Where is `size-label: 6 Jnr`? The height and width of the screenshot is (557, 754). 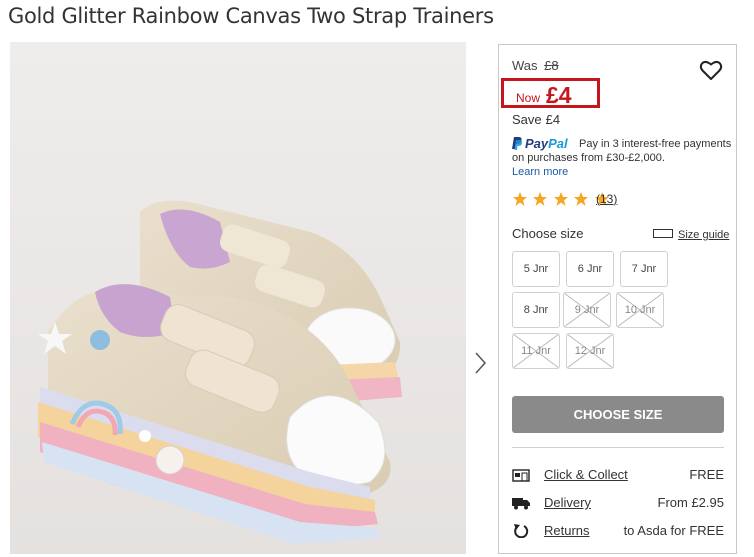 size-label: 6 Jnr is located at coordinates (590, 269).